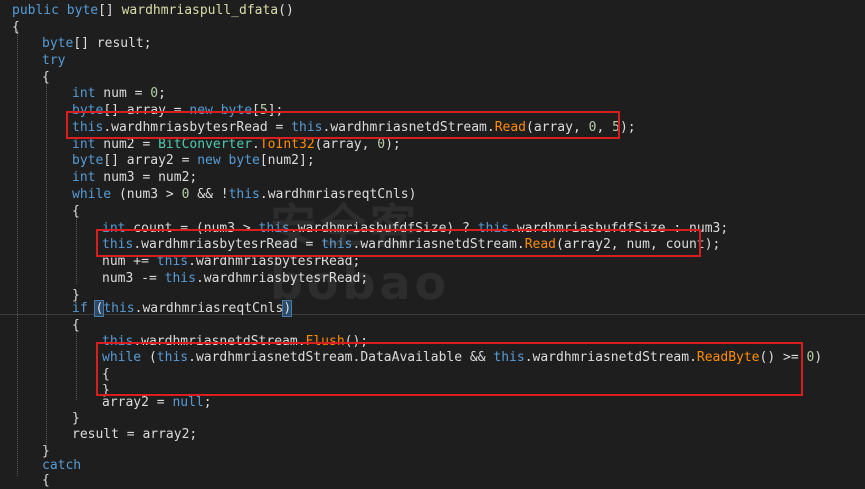  I want to click on code-token: if, so click(80, 308).